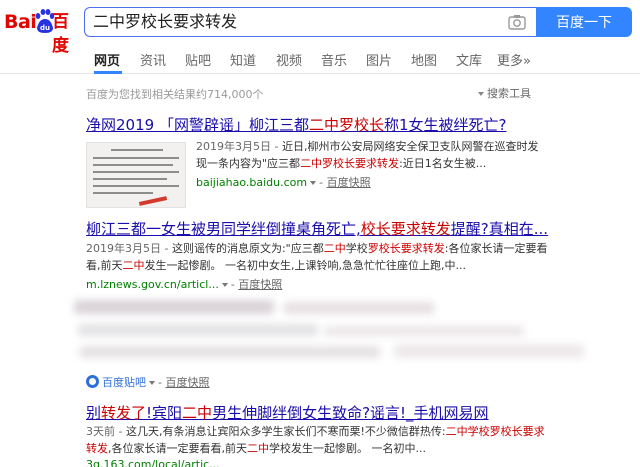 The height and width of the screenshot is (467, 640). Describe the element at coordinates (339, 332) in the screenshot. I see `blurred-result` at that location.